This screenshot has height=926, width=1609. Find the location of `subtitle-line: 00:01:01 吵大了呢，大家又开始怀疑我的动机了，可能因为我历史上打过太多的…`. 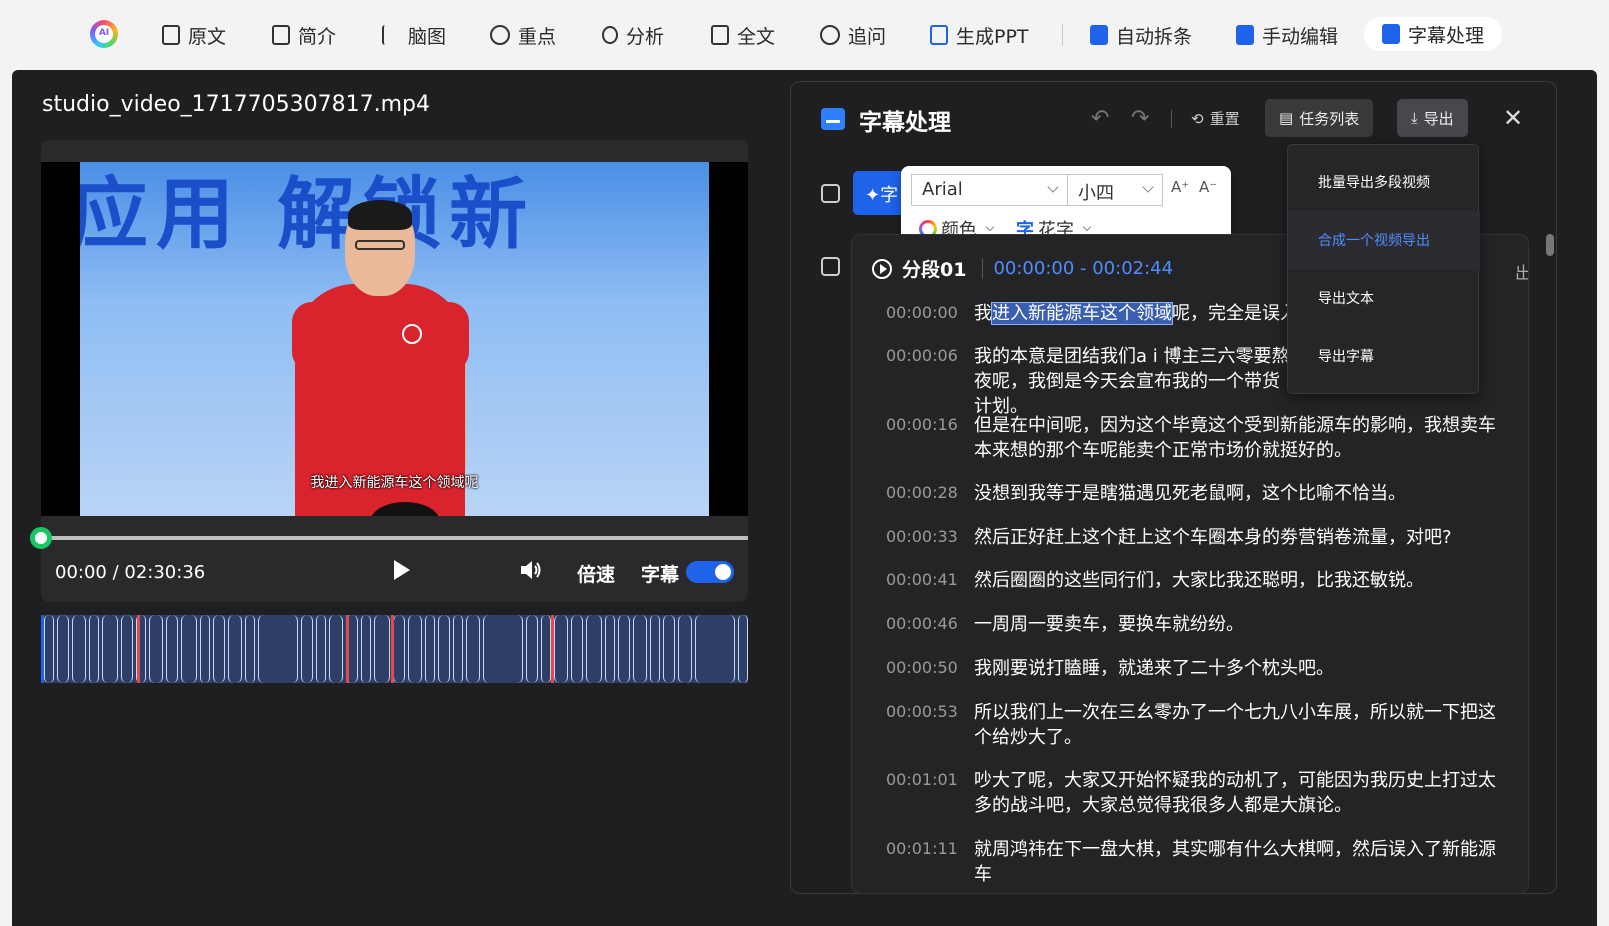

subtitle-line: 00:01:01 吵大了呢，大家又开始怀疑我的动机了，可能因为我历史上打过太多的… is located at coordinates (1191, 793).